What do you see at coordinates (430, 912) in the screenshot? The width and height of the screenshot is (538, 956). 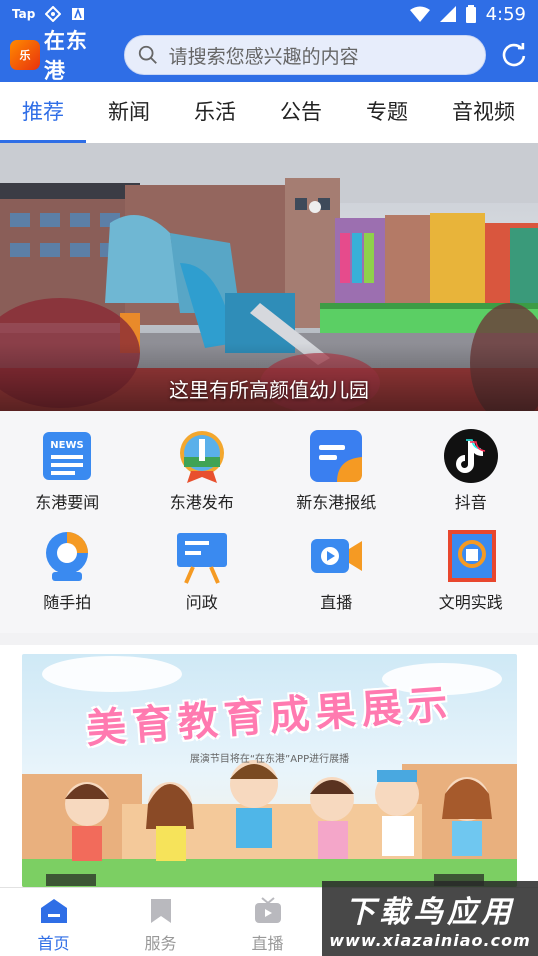 I see `watermark-title: 下载鸟应用` at bounding box center [430, 912].